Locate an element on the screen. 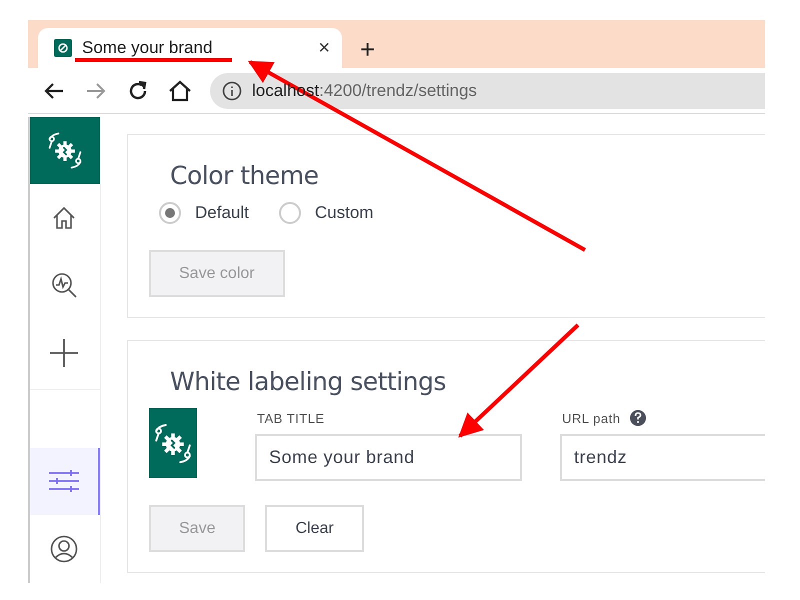 The width and height of the screenshot is (800, 600). close-tab-button: × is located at coordinates (324, 48).